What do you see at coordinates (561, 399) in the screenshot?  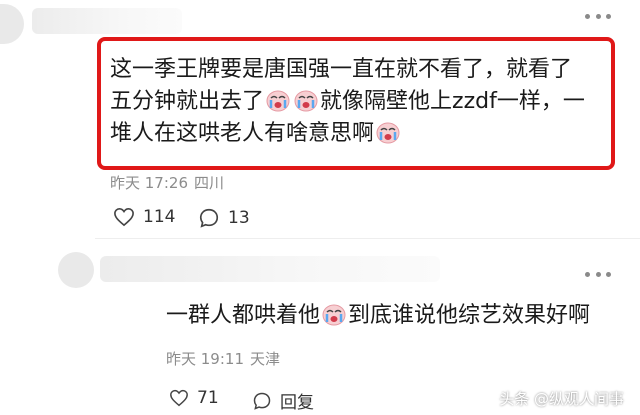 I see `watermark: 头条 @纵观人间事` at bounding box center [561, 399].